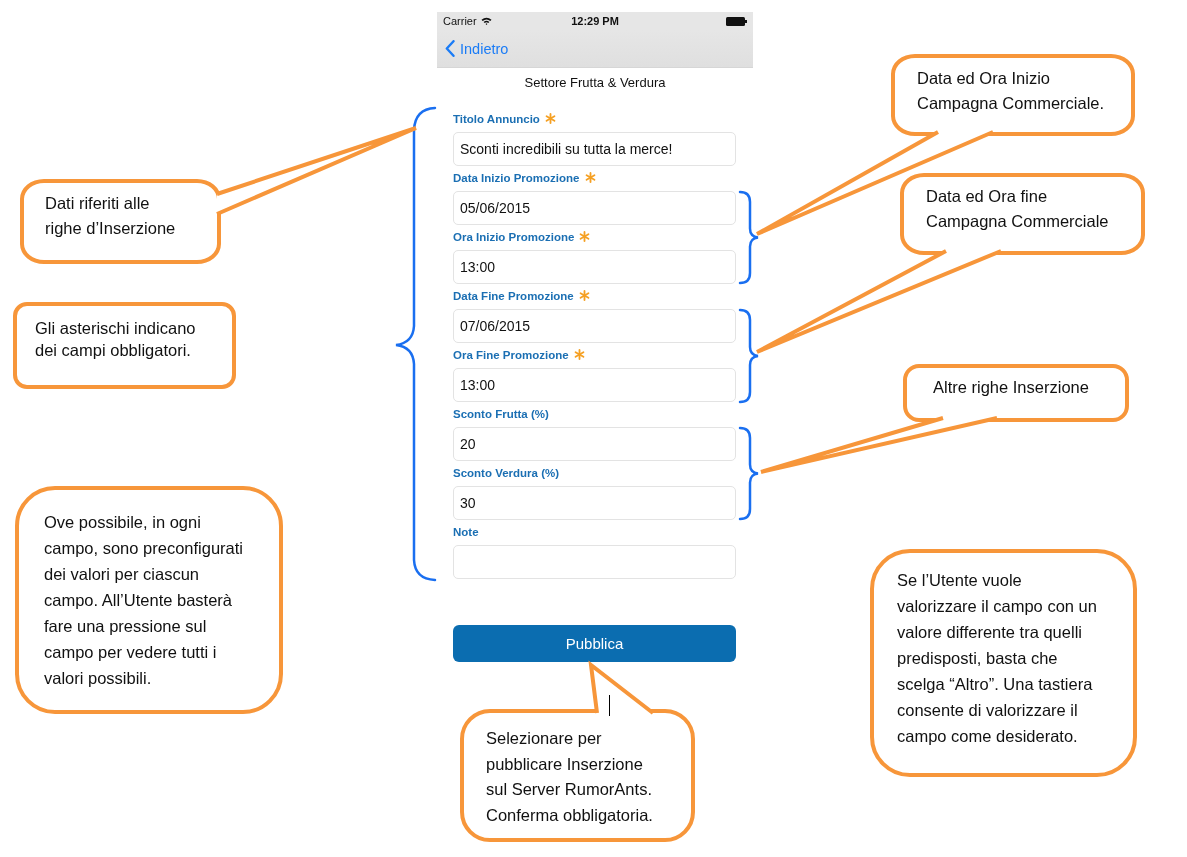 Image resolution: width=1187 pixels, height=857 pixels. I want to click on text-field: 20, so click(594, 444).